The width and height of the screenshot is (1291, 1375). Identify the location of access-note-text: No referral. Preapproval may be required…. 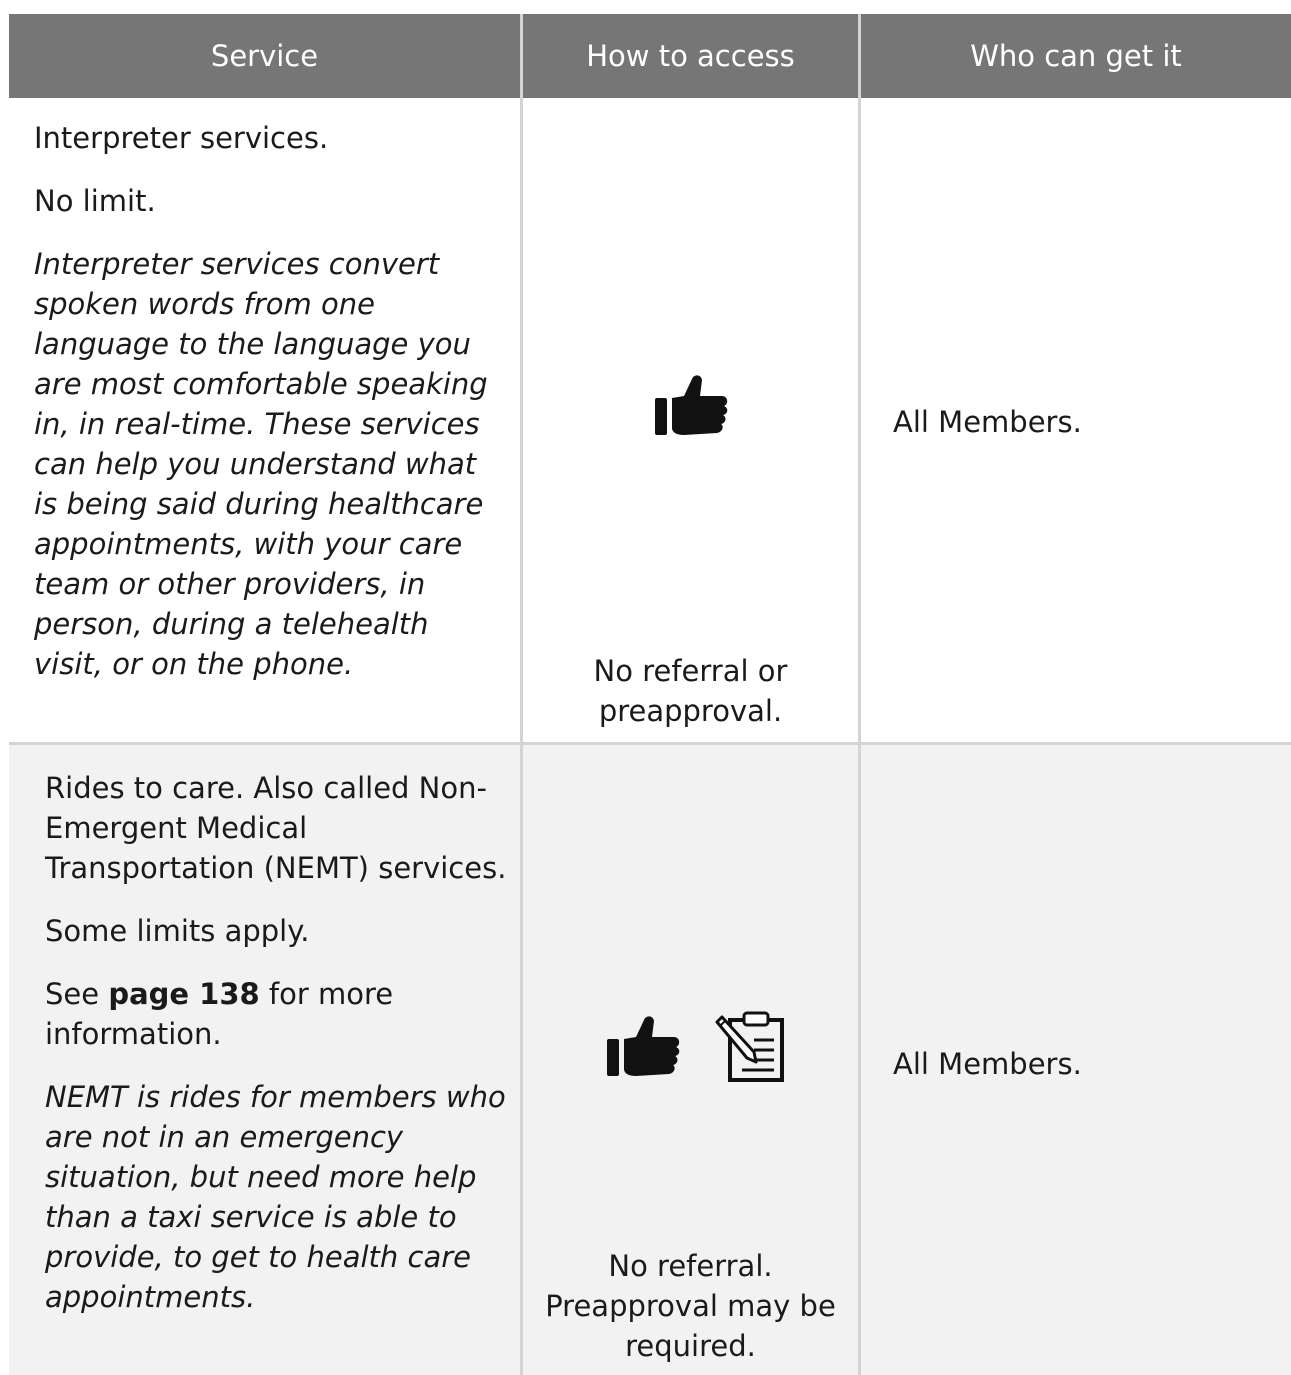
(690, 1306).